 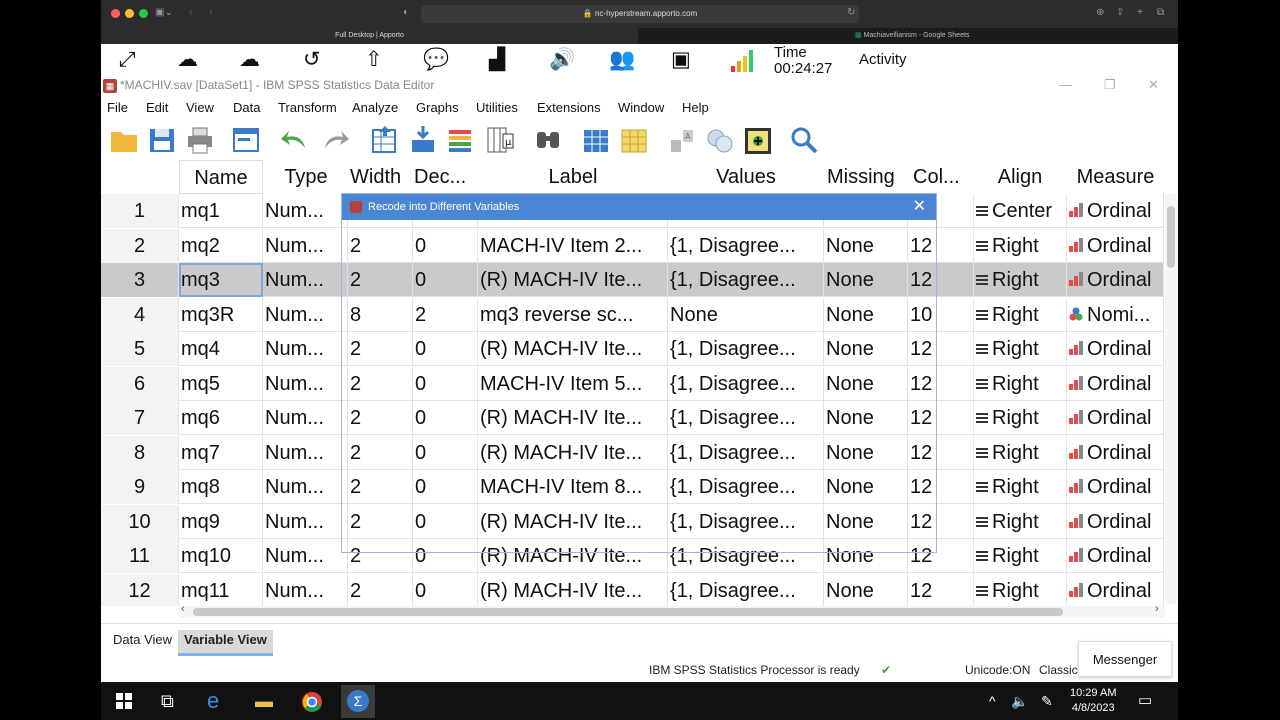 What do you see at coordinates (1093, 701) in the screenshot?
I see `taskbar-clock: 10:29 AM 4/8/2023` at bounding box center [1093, 701].